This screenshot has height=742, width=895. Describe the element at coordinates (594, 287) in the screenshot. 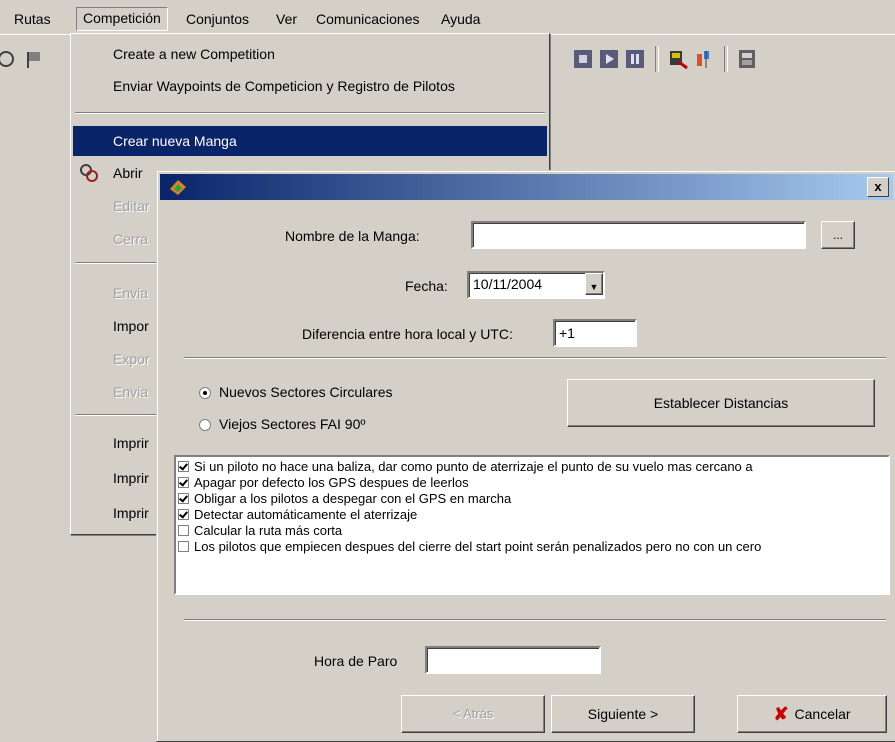

I see `chevron-down-icon: ▼` at that location.